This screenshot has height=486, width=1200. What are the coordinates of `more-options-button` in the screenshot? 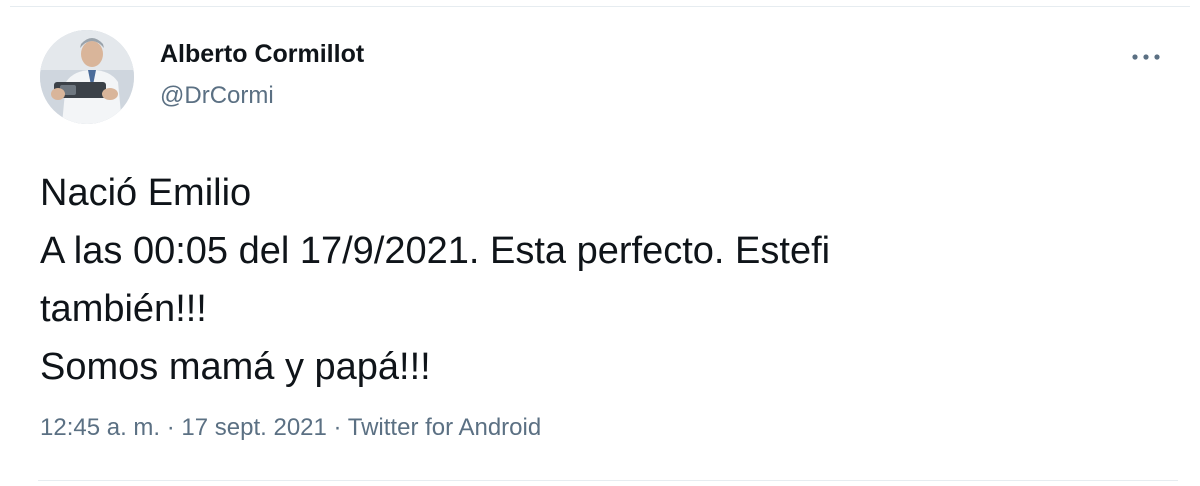 It's located at (1146, 57).